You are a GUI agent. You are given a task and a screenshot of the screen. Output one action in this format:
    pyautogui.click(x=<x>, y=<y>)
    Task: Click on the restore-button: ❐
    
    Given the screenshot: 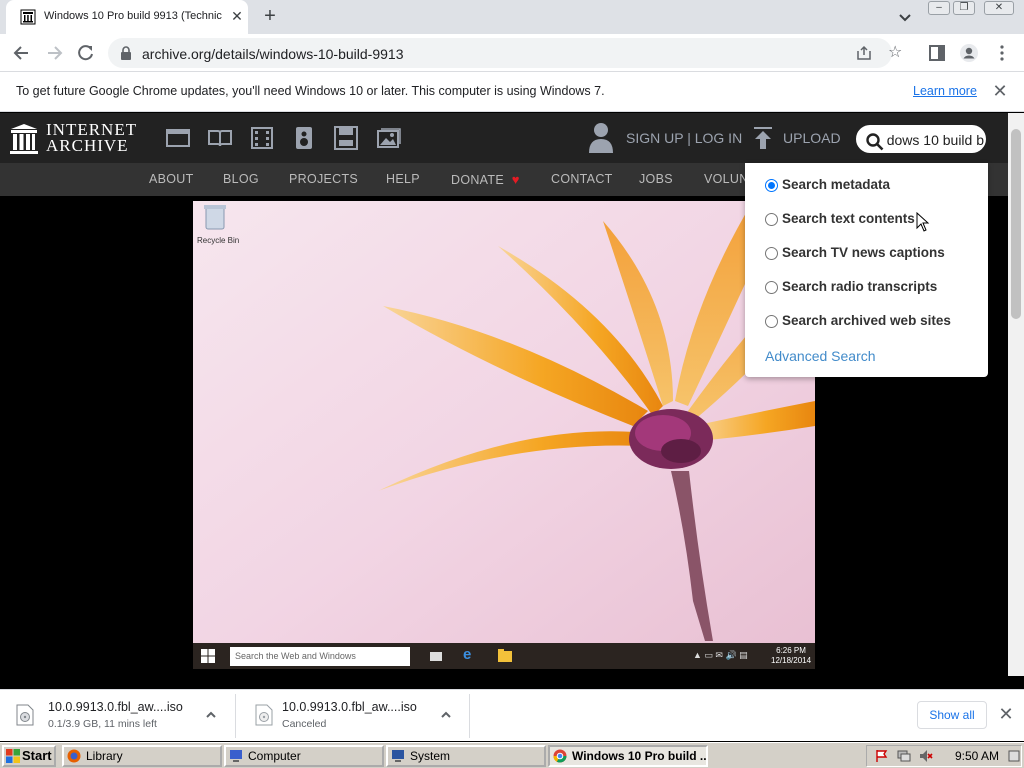 What is the action you would take?
    pyautogui.click(x=964, y=8)
    